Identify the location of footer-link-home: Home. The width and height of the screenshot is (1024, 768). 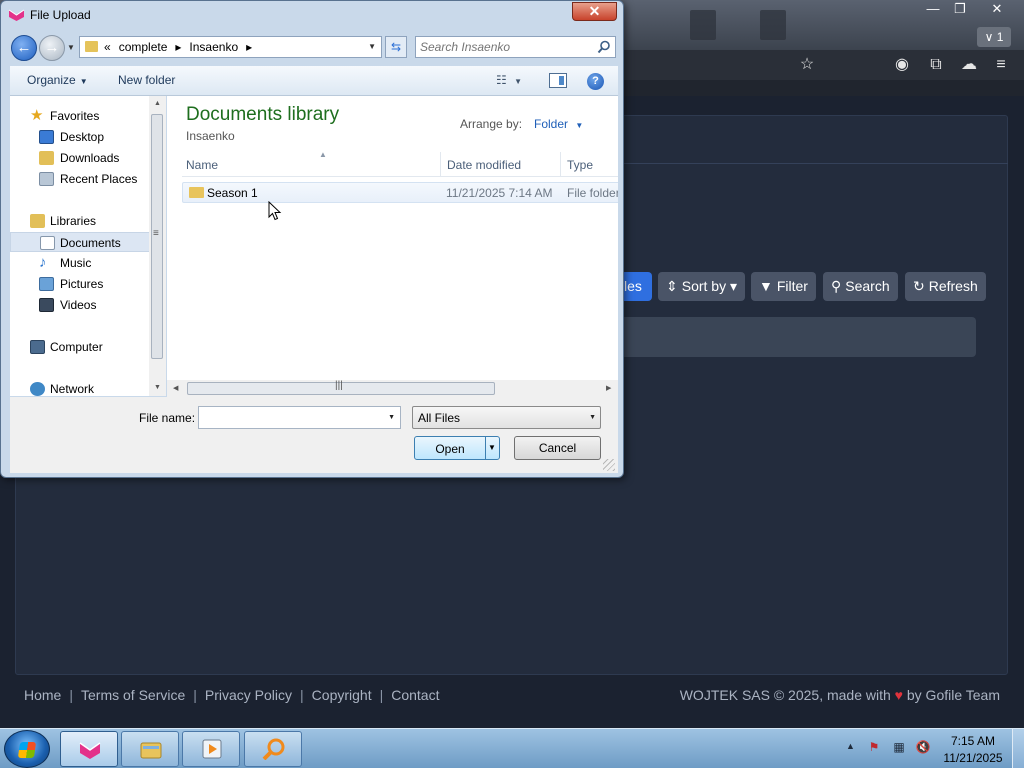
(42, 695).